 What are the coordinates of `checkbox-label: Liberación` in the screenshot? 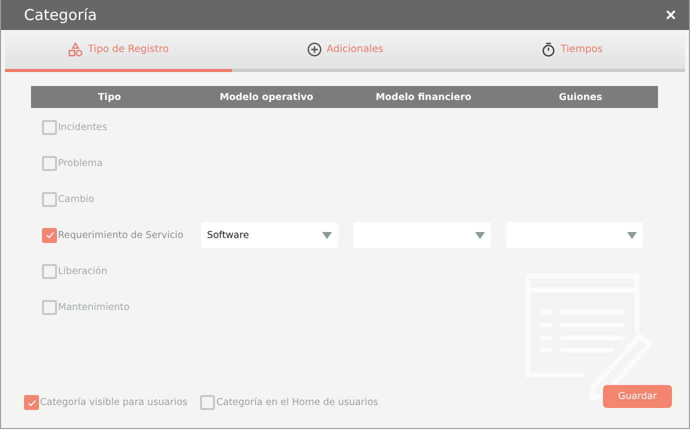 It's located at (83, 271).